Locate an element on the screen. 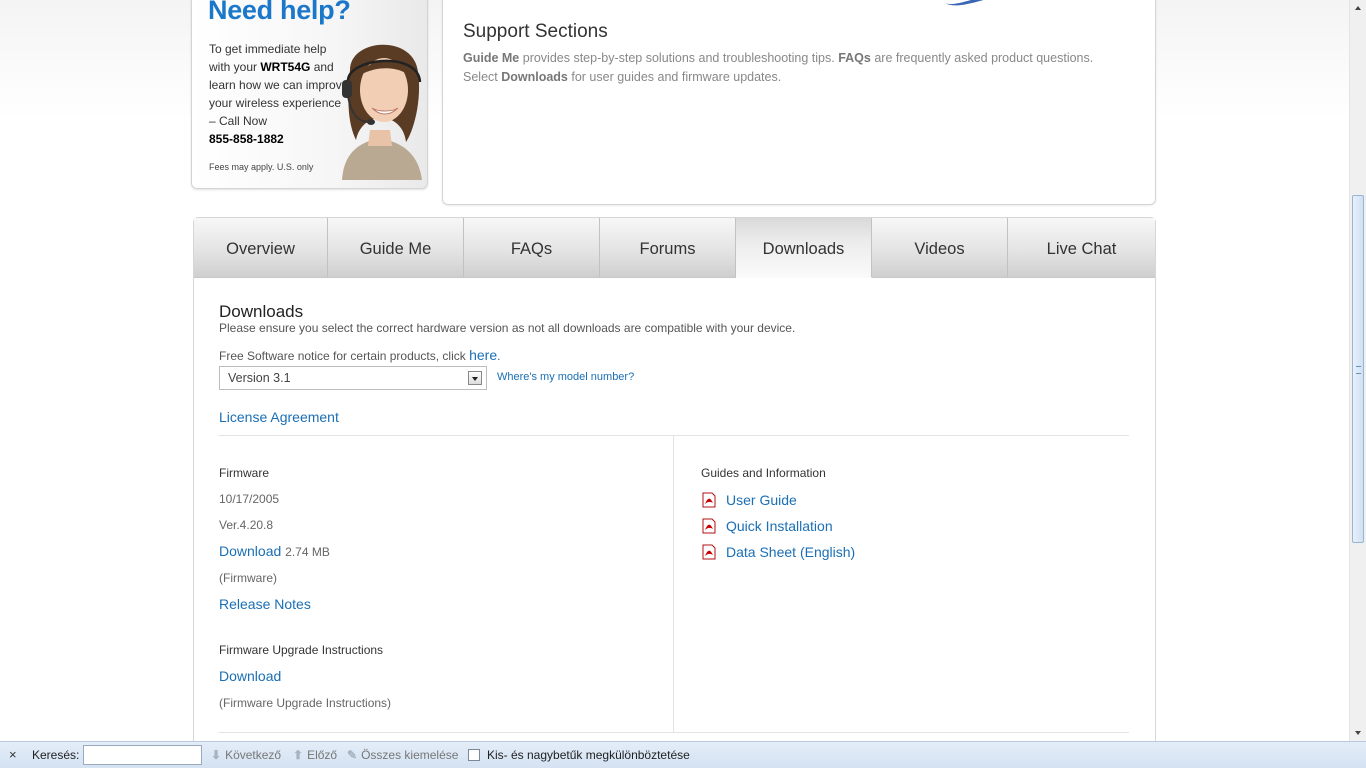  guide-label: Data Sheet (English) is located at coordinates (790, 552).